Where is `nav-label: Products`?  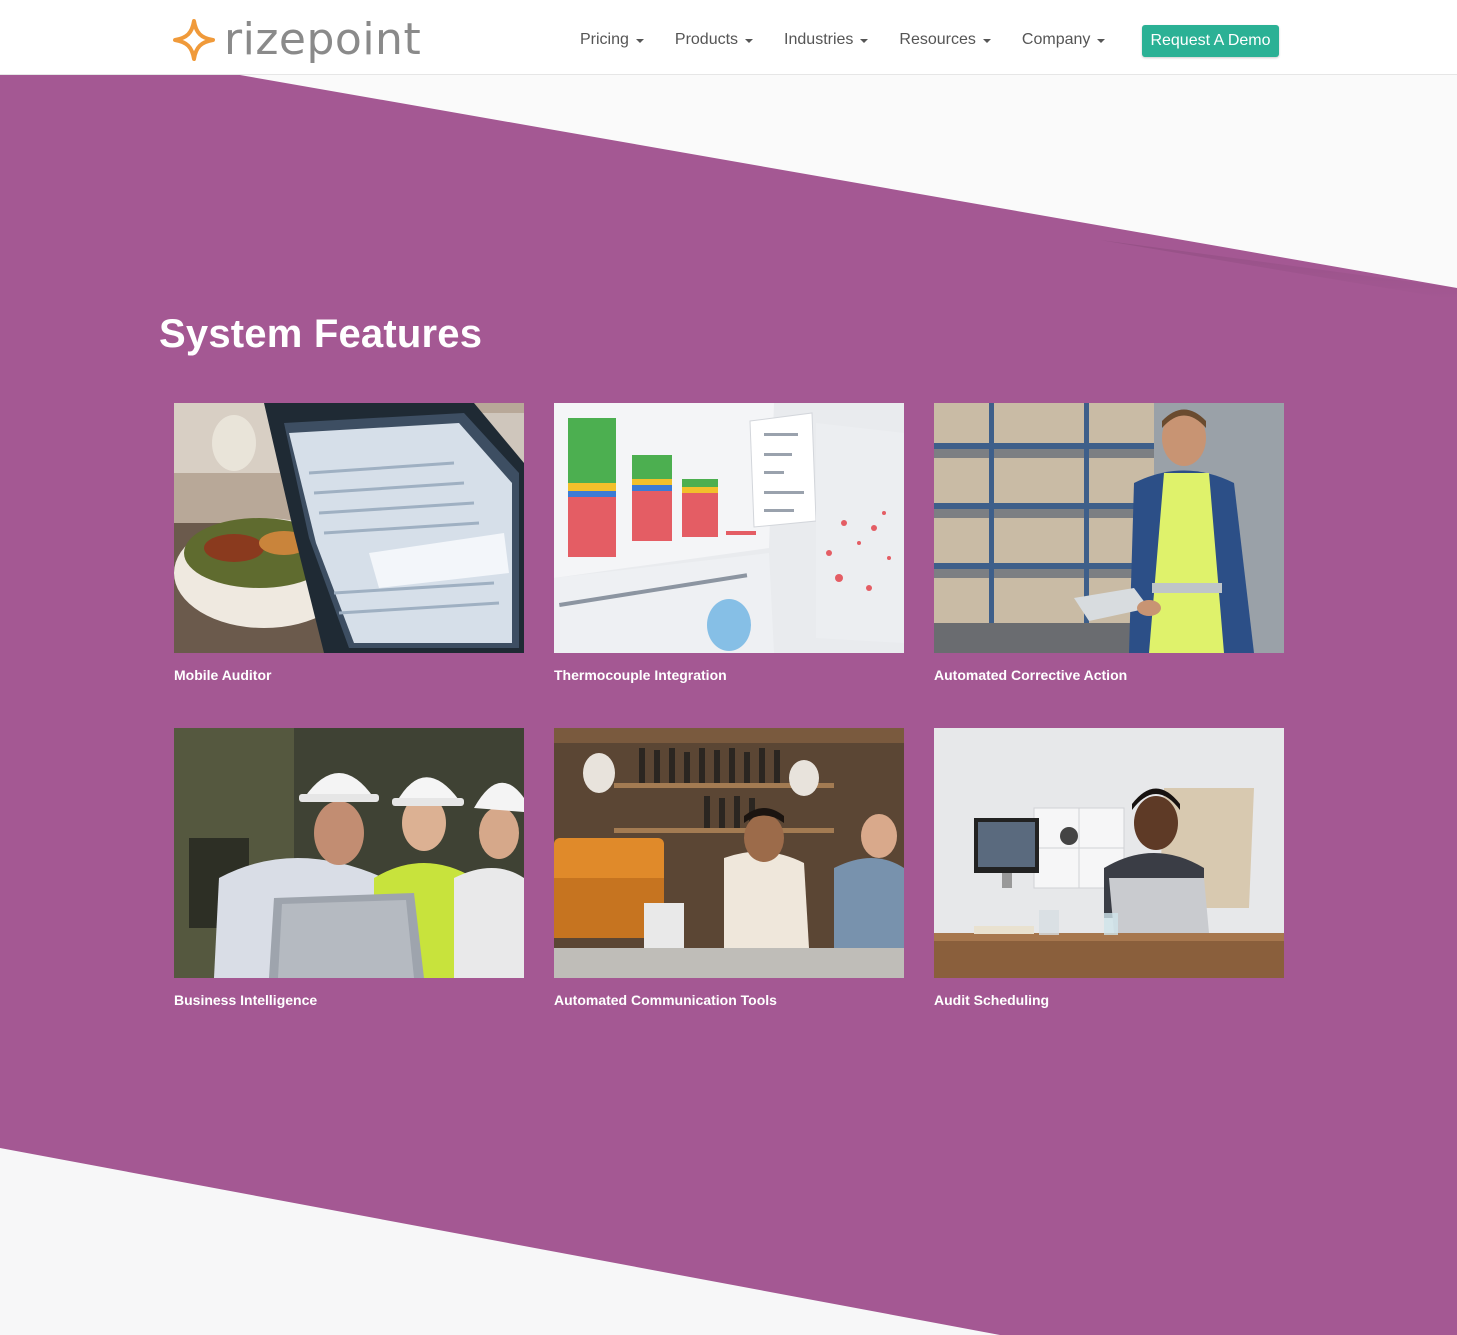
nav-label: Products is located at coordinates (706, 39).